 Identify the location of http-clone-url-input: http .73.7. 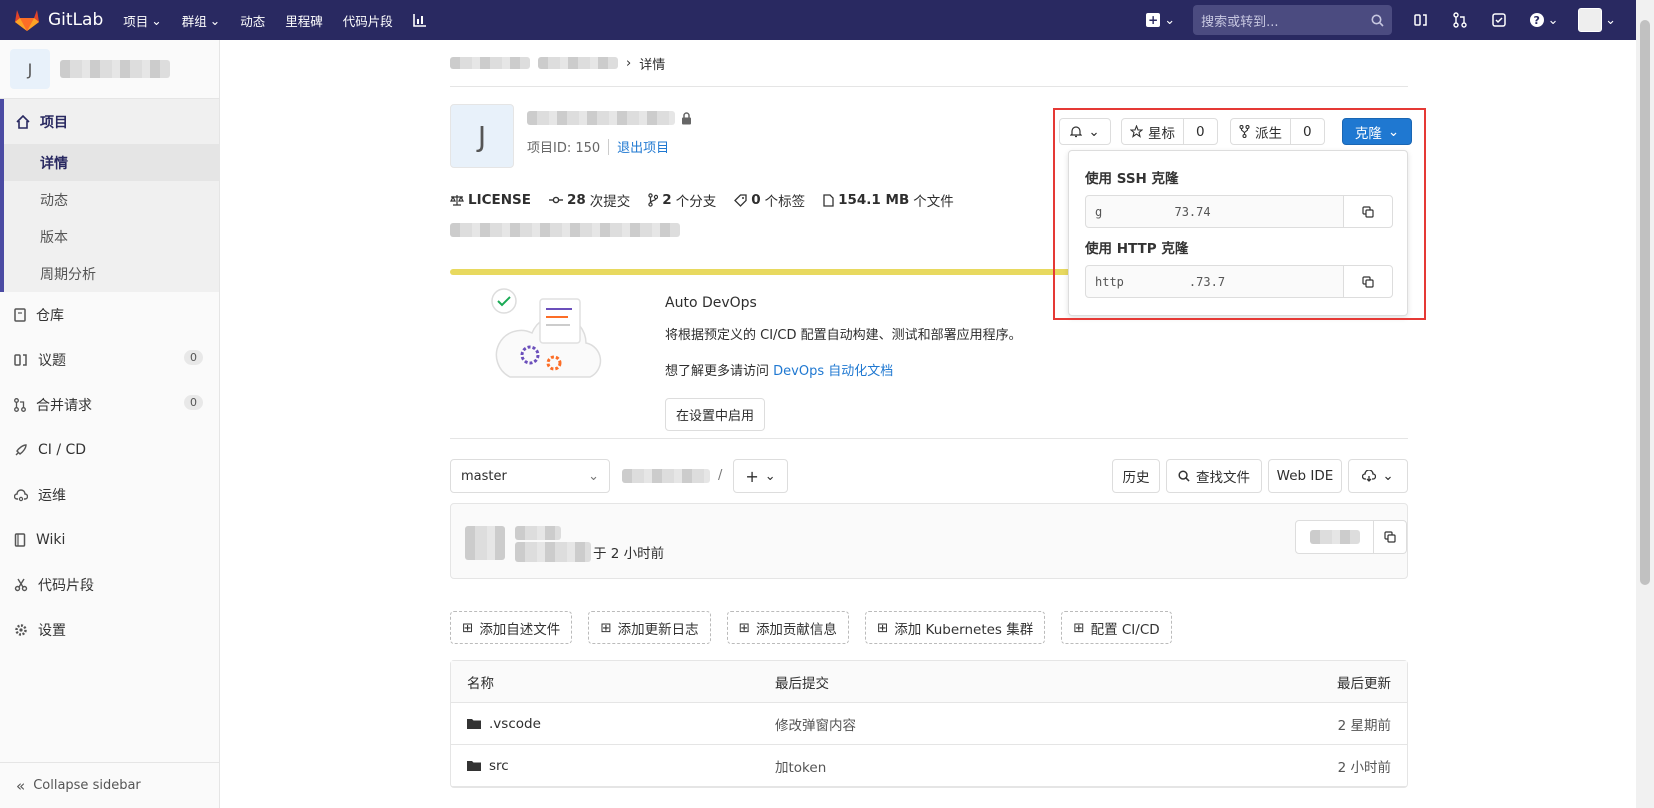
(1214, 281).